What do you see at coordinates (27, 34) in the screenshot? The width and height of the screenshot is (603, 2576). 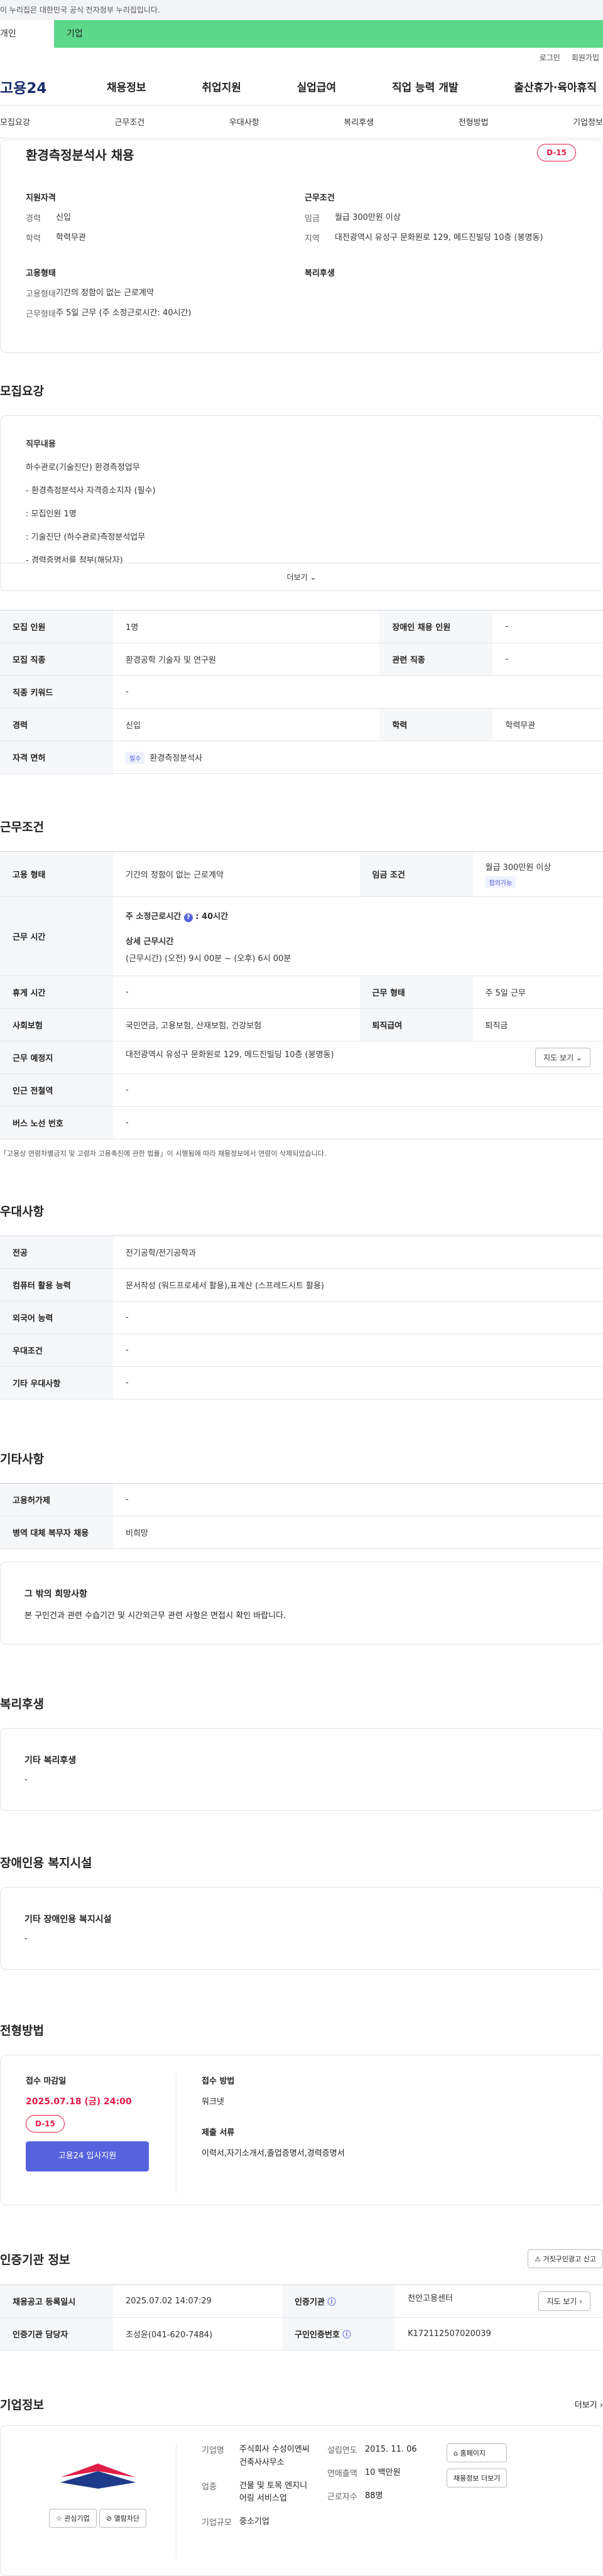 I see `tab-personal: 개인` at bounding box center [27, 34].